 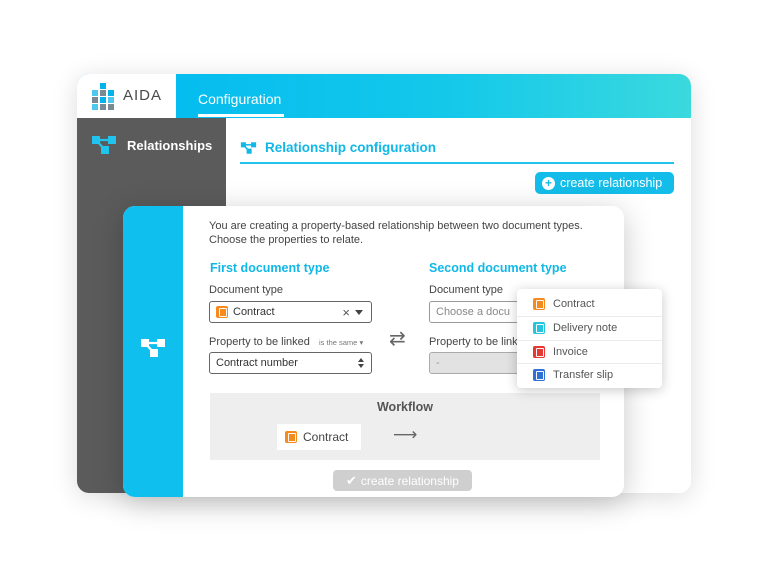 What do you see at coordinates (239, 99) in the screenshot?
I see `tab-configuration: Configuration` at bounding box center [239, 99].